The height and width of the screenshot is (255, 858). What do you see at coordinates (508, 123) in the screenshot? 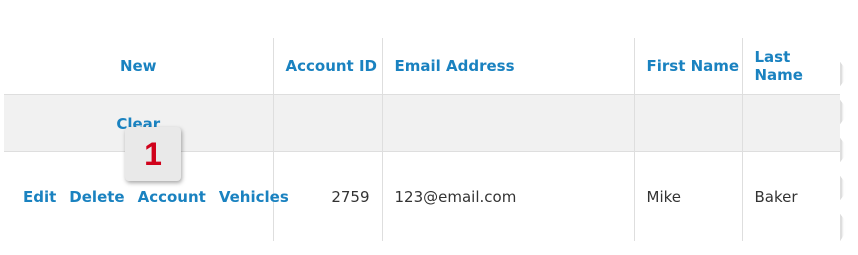
I see `filter-email-address` at bounding box center [508, 123].